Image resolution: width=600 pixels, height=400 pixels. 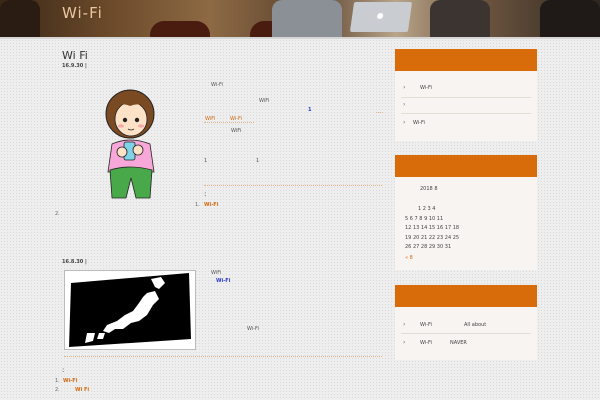 What do you see at coordinates (310, 110) in the screenshot?
I see `post-text-number: 1` at bounding box center [310, 110].